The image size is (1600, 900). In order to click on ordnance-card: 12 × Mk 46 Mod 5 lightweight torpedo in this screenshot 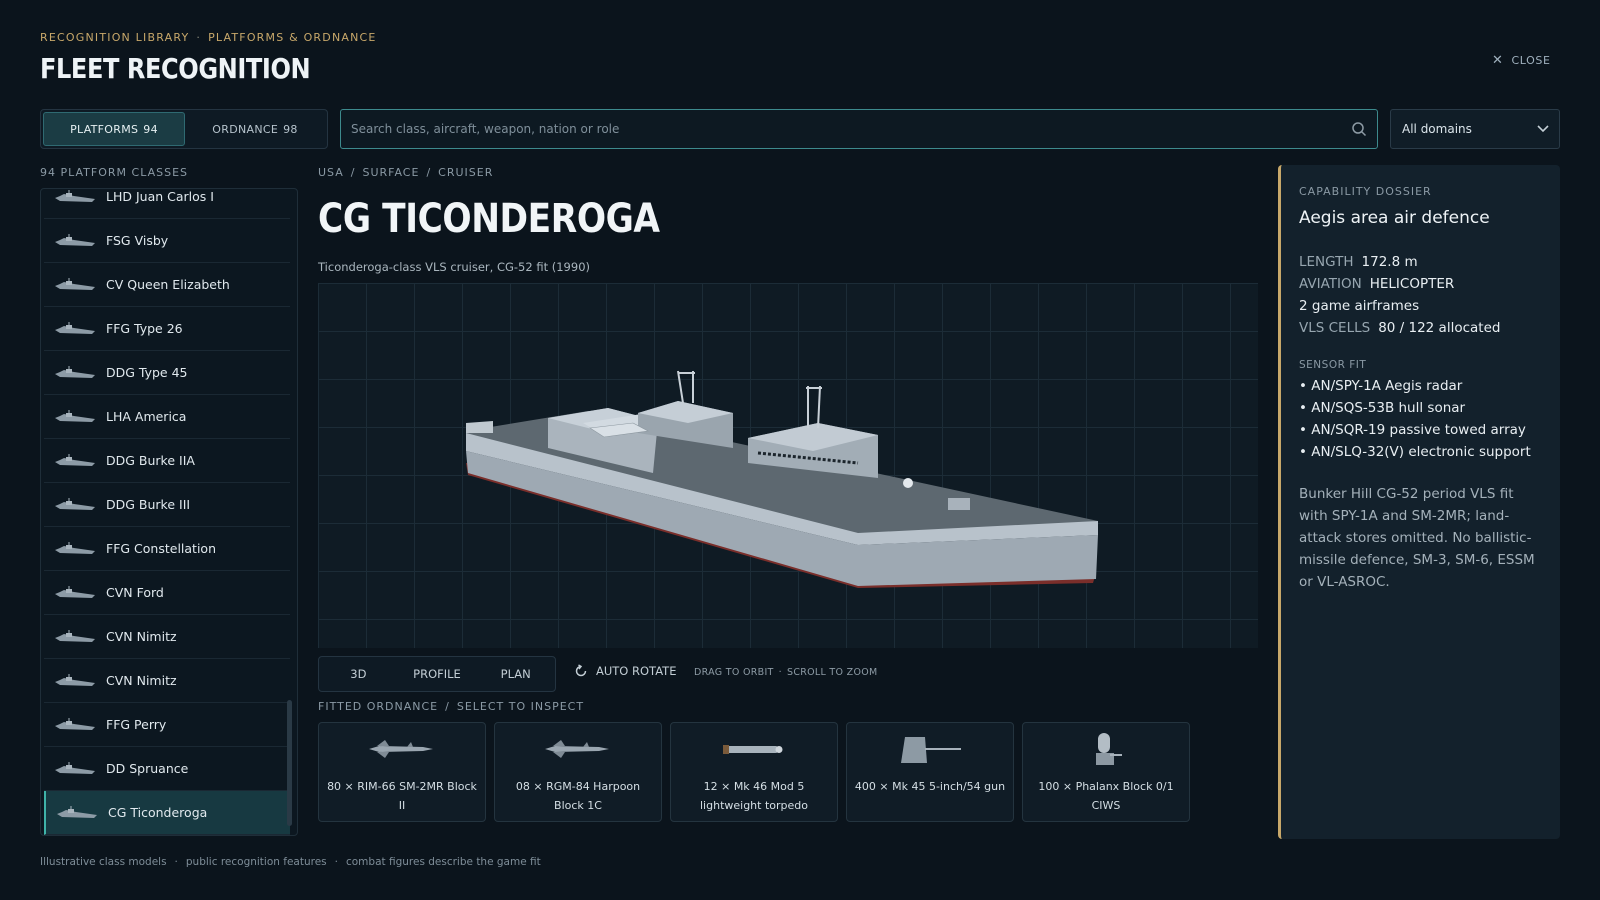, I will do `click(754, 772)`.